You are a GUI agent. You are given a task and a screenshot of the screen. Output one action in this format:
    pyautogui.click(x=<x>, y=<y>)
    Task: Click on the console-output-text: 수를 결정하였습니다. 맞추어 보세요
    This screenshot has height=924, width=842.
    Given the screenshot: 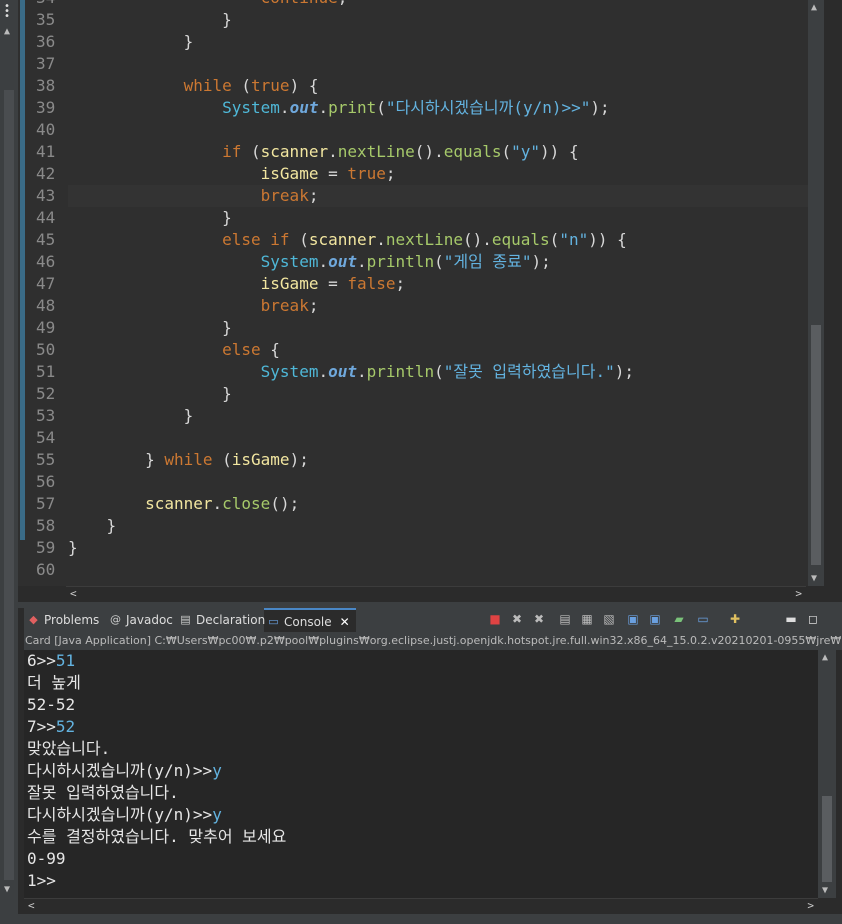 What is the action you would take?
    pyautogui.click(x=157, y=836)
    